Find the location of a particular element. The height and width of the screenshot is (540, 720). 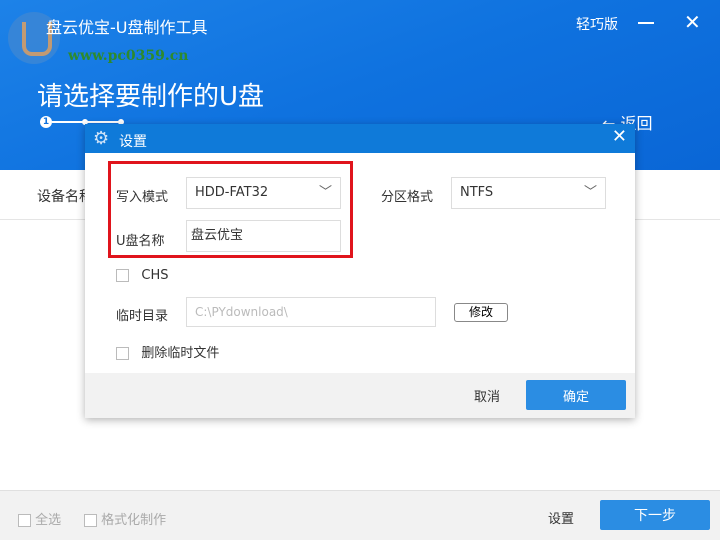

chs-checkbox: CHS is located at coordinates (142, 275).